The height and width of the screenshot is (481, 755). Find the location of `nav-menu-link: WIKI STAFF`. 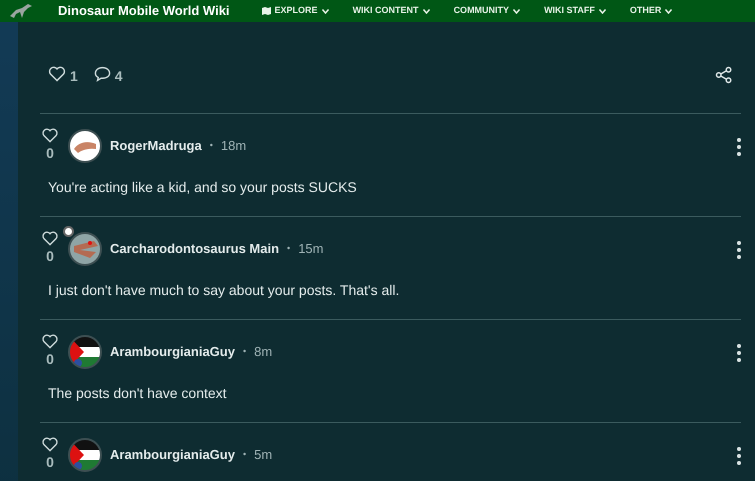

nav-menu-link: WIKI STAFF is located at coordinates (575, 11).